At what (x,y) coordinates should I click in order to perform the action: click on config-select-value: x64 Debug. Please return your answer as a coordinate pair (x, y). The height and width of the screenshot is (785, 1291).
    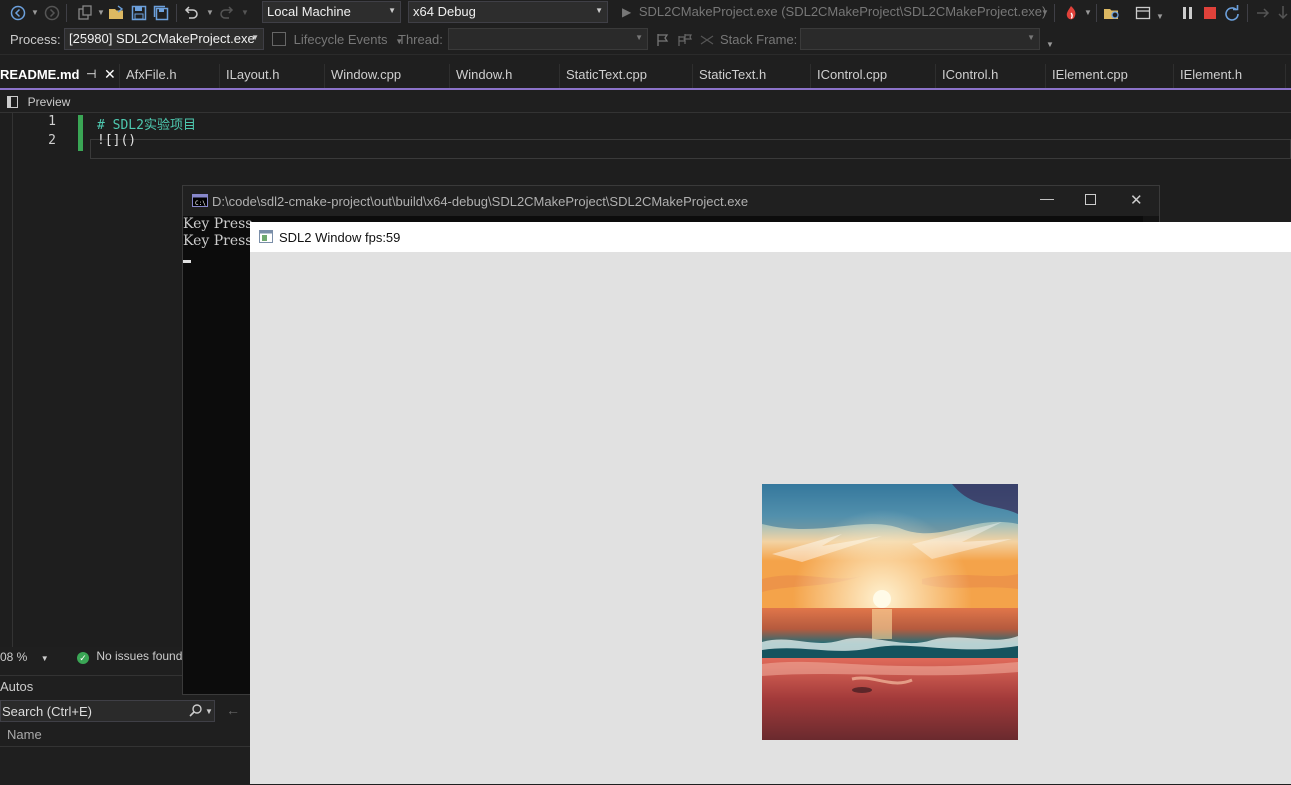
    Looking at the image, I should click on (444, 11).